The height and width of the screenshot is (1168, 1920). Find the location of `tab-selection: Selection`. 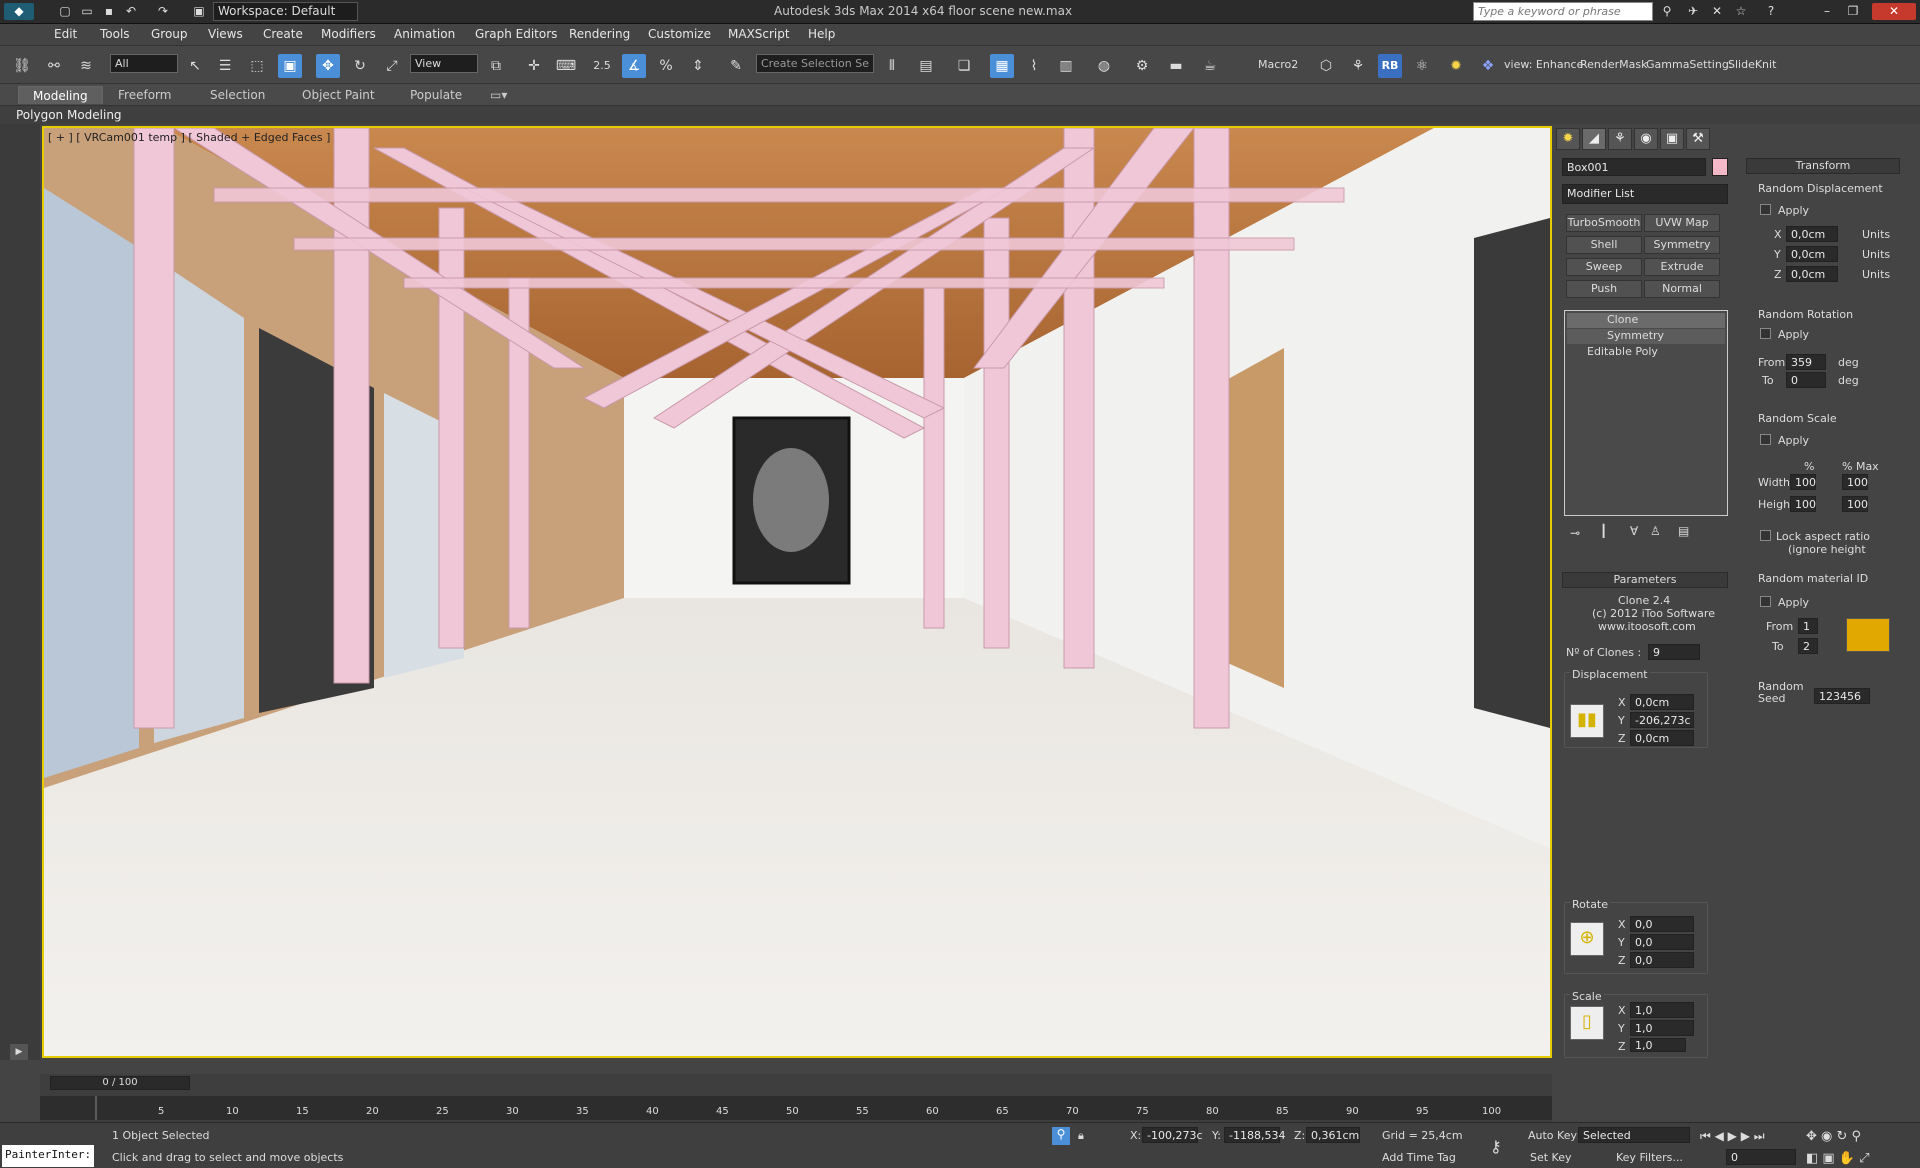

tab-selection: Selection is located at coordinates (237, 95).